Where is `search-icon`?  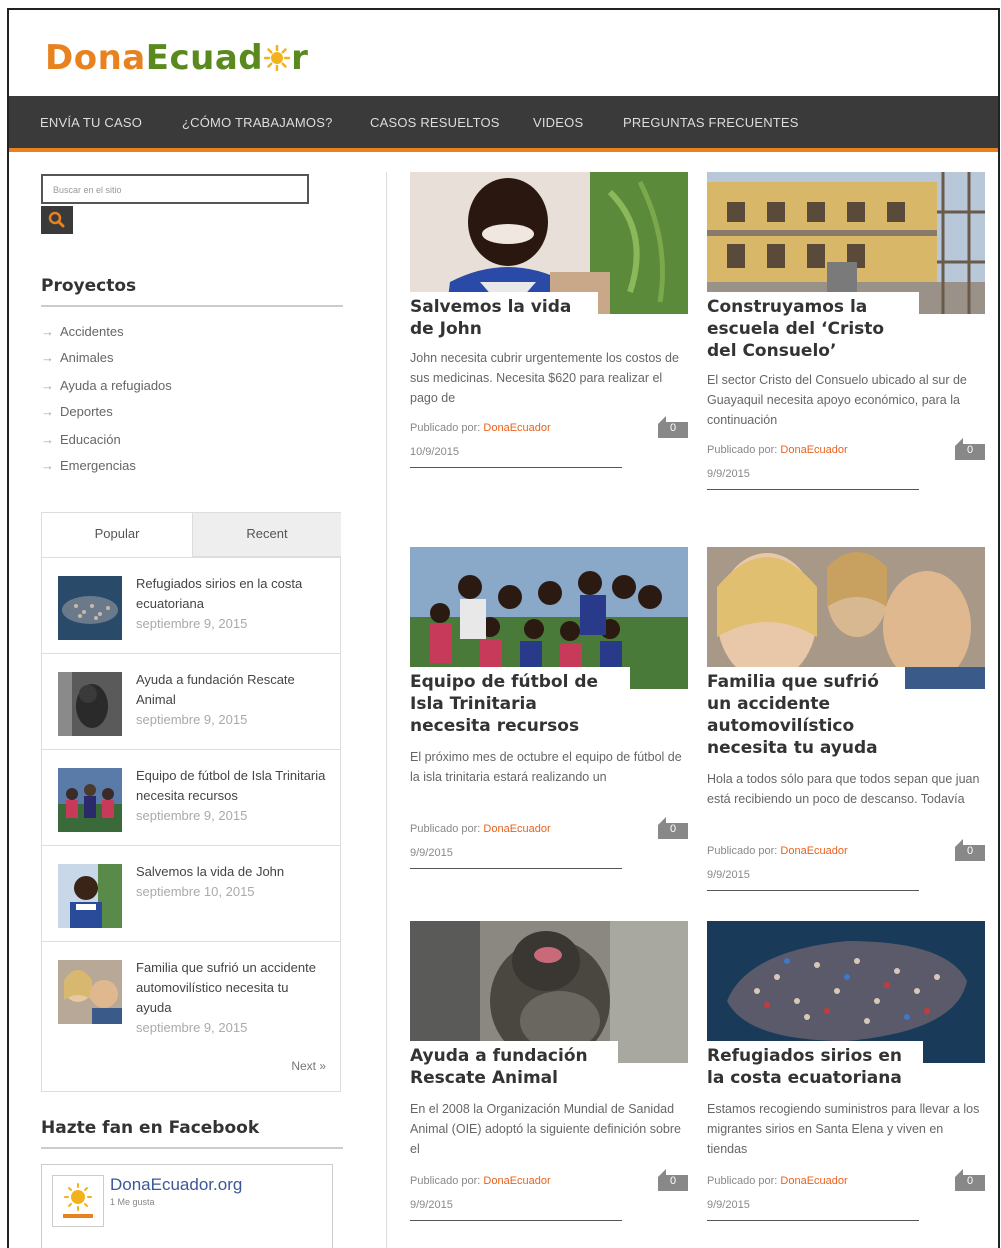
search-icon is located at coordinates (56, 219).